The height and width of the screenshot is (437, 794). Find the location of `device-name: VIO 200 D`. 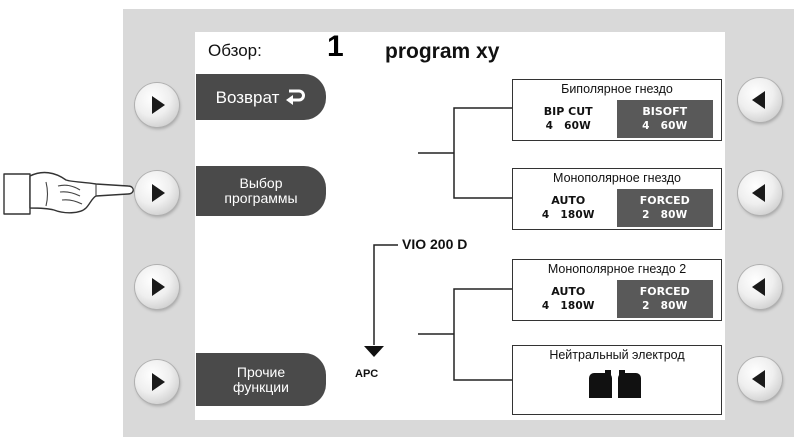

device-name: VIO 200 D is located at coordinates (435, 244).